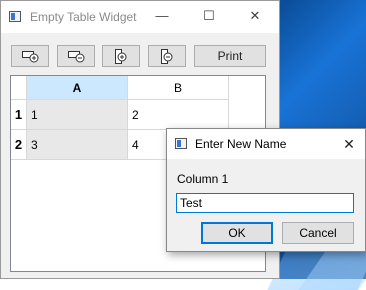  What do you see at coordinates (19, 145) in the screenshot?
I see `row-header-2: 2` at bounding box center [19, 145].